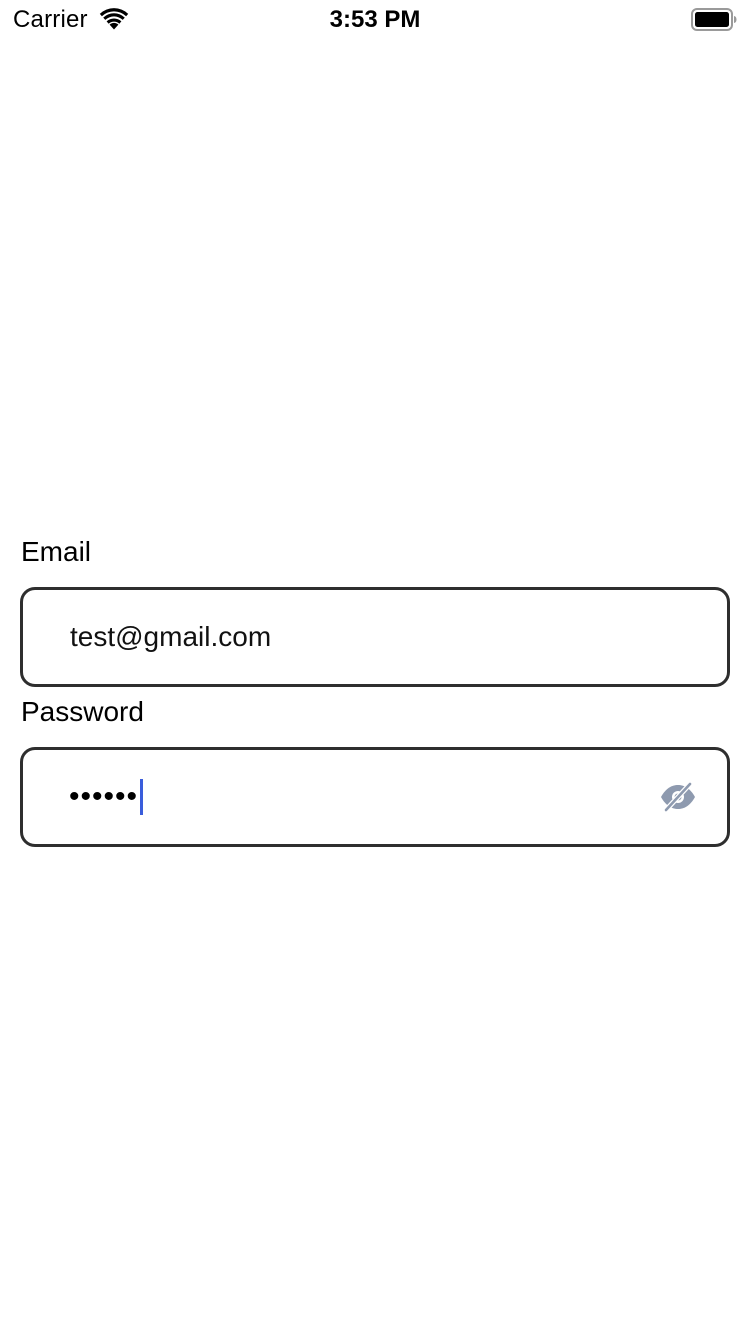  I want to click on password-field: ••••••, so click(375, 797).